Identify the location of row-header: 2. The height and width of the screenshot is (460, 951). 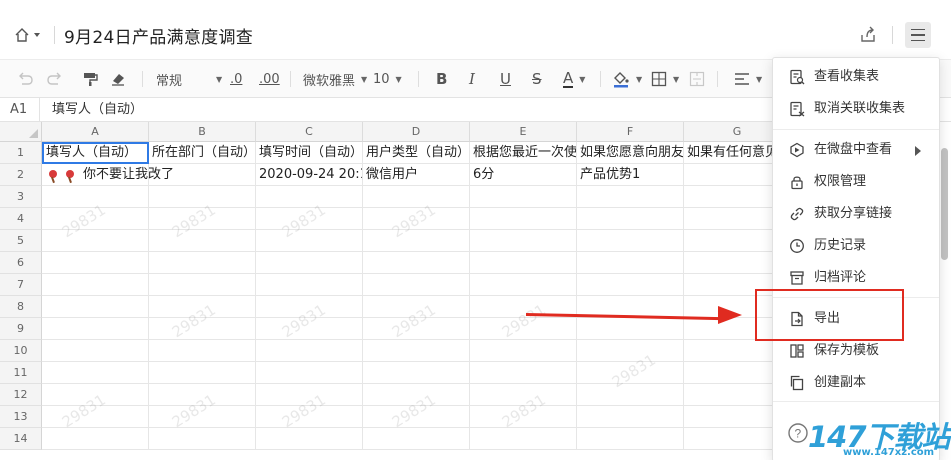
(21, 175).